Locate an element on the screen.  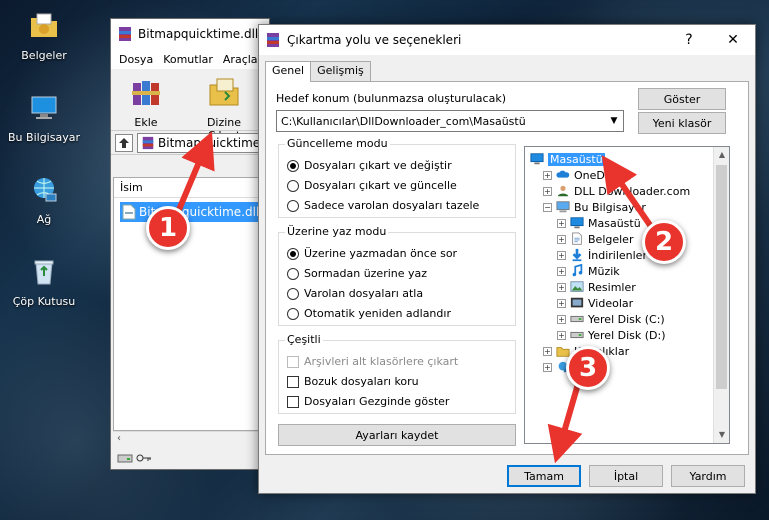
tree-item-label: Yerel Disk (D:) is located at coordinates (627, 335).